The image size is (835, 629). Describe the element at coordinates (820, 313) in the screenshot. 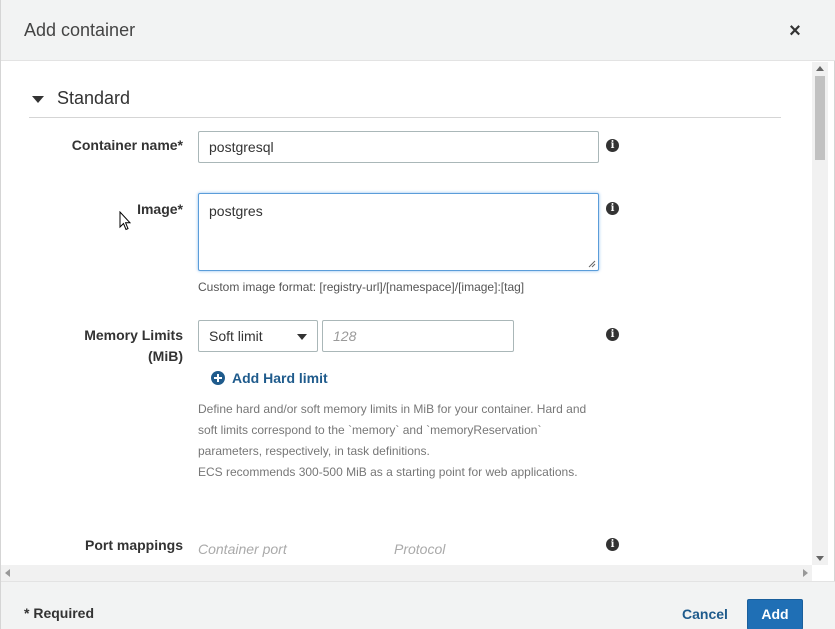

I see `vertical-scrollbar` at that location.